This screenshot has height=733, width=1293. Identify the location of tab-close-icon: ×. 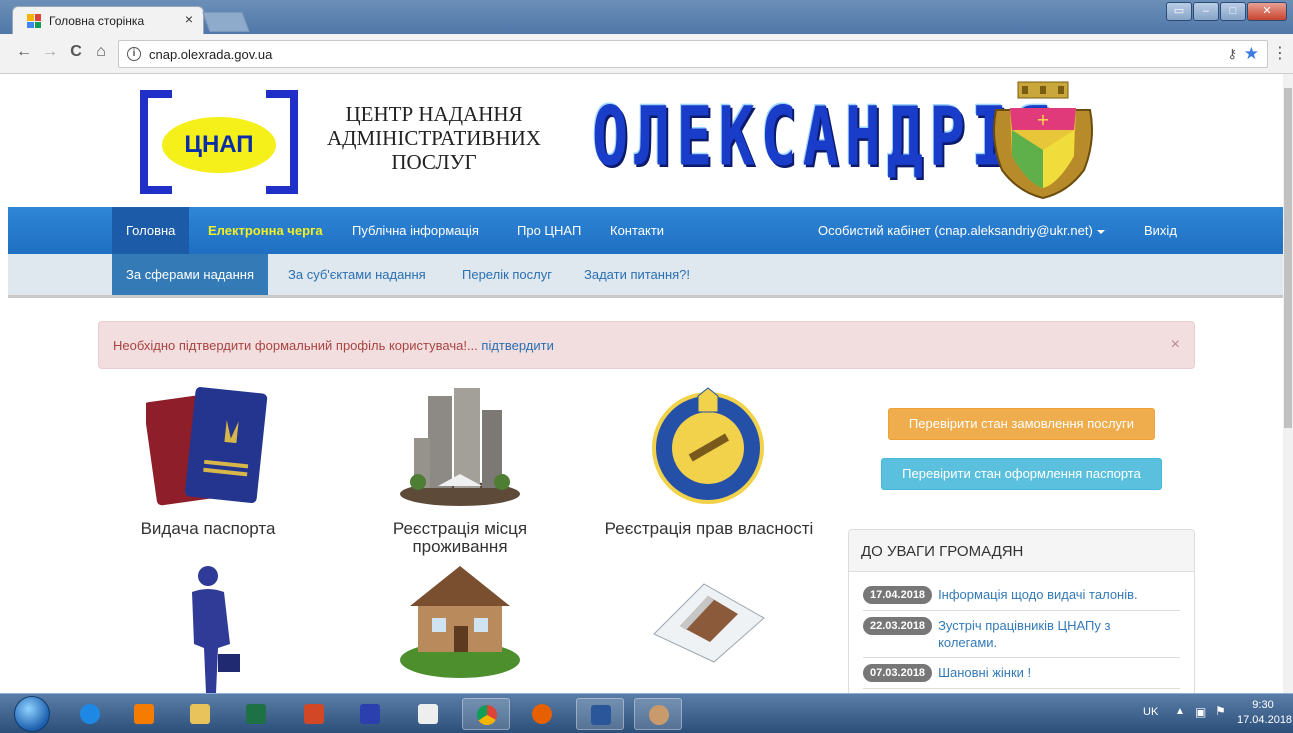
(189, 19).